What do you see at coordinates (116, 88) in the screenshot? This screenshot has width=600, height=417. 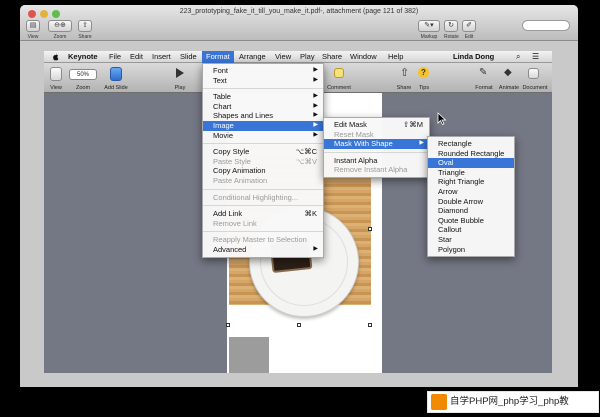 I see `add-slide-label: Add Slide` at bounding box center [116, 88].